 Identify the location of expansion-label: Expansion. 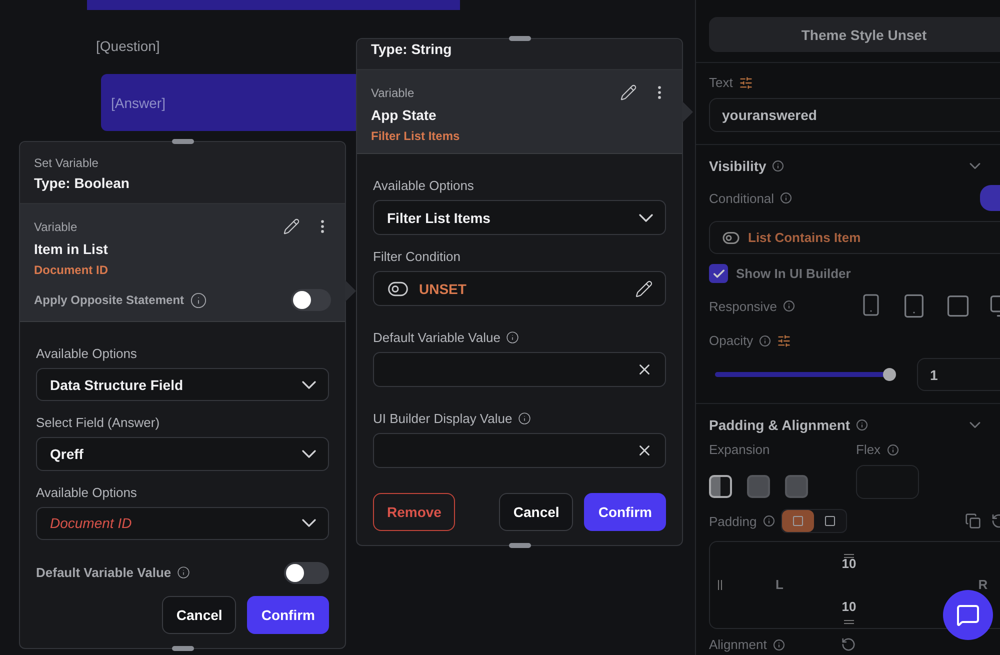
(740, 449).